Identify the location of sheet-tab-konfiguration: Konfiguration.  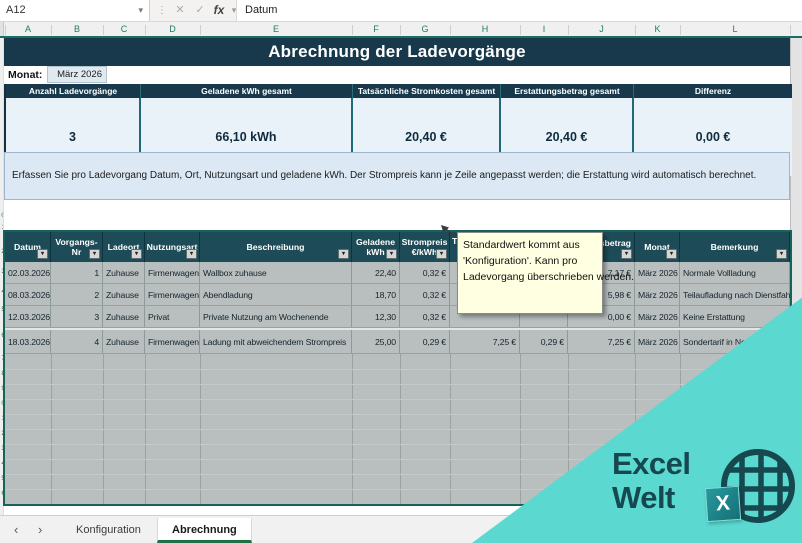
(108, 530).